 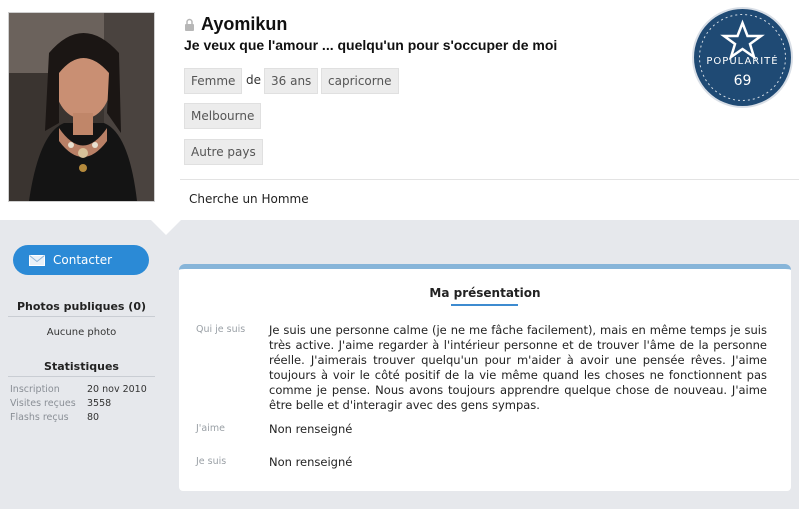 What do you see at coordinates (223, 152) in the screenshot?
I see `country-tag: Autre pays` at bounding box center [223, 152].